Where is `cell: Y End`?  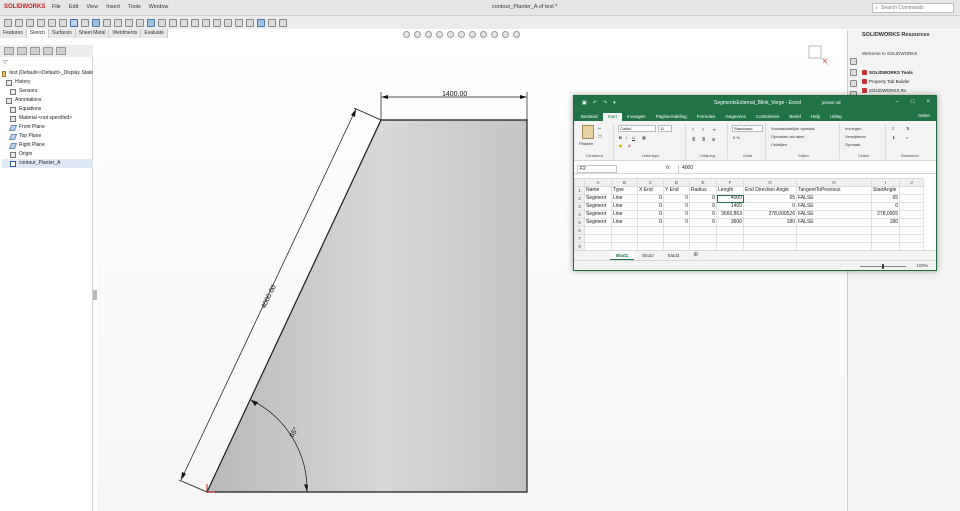
cell: Y End is located at coordinates (676, 190).